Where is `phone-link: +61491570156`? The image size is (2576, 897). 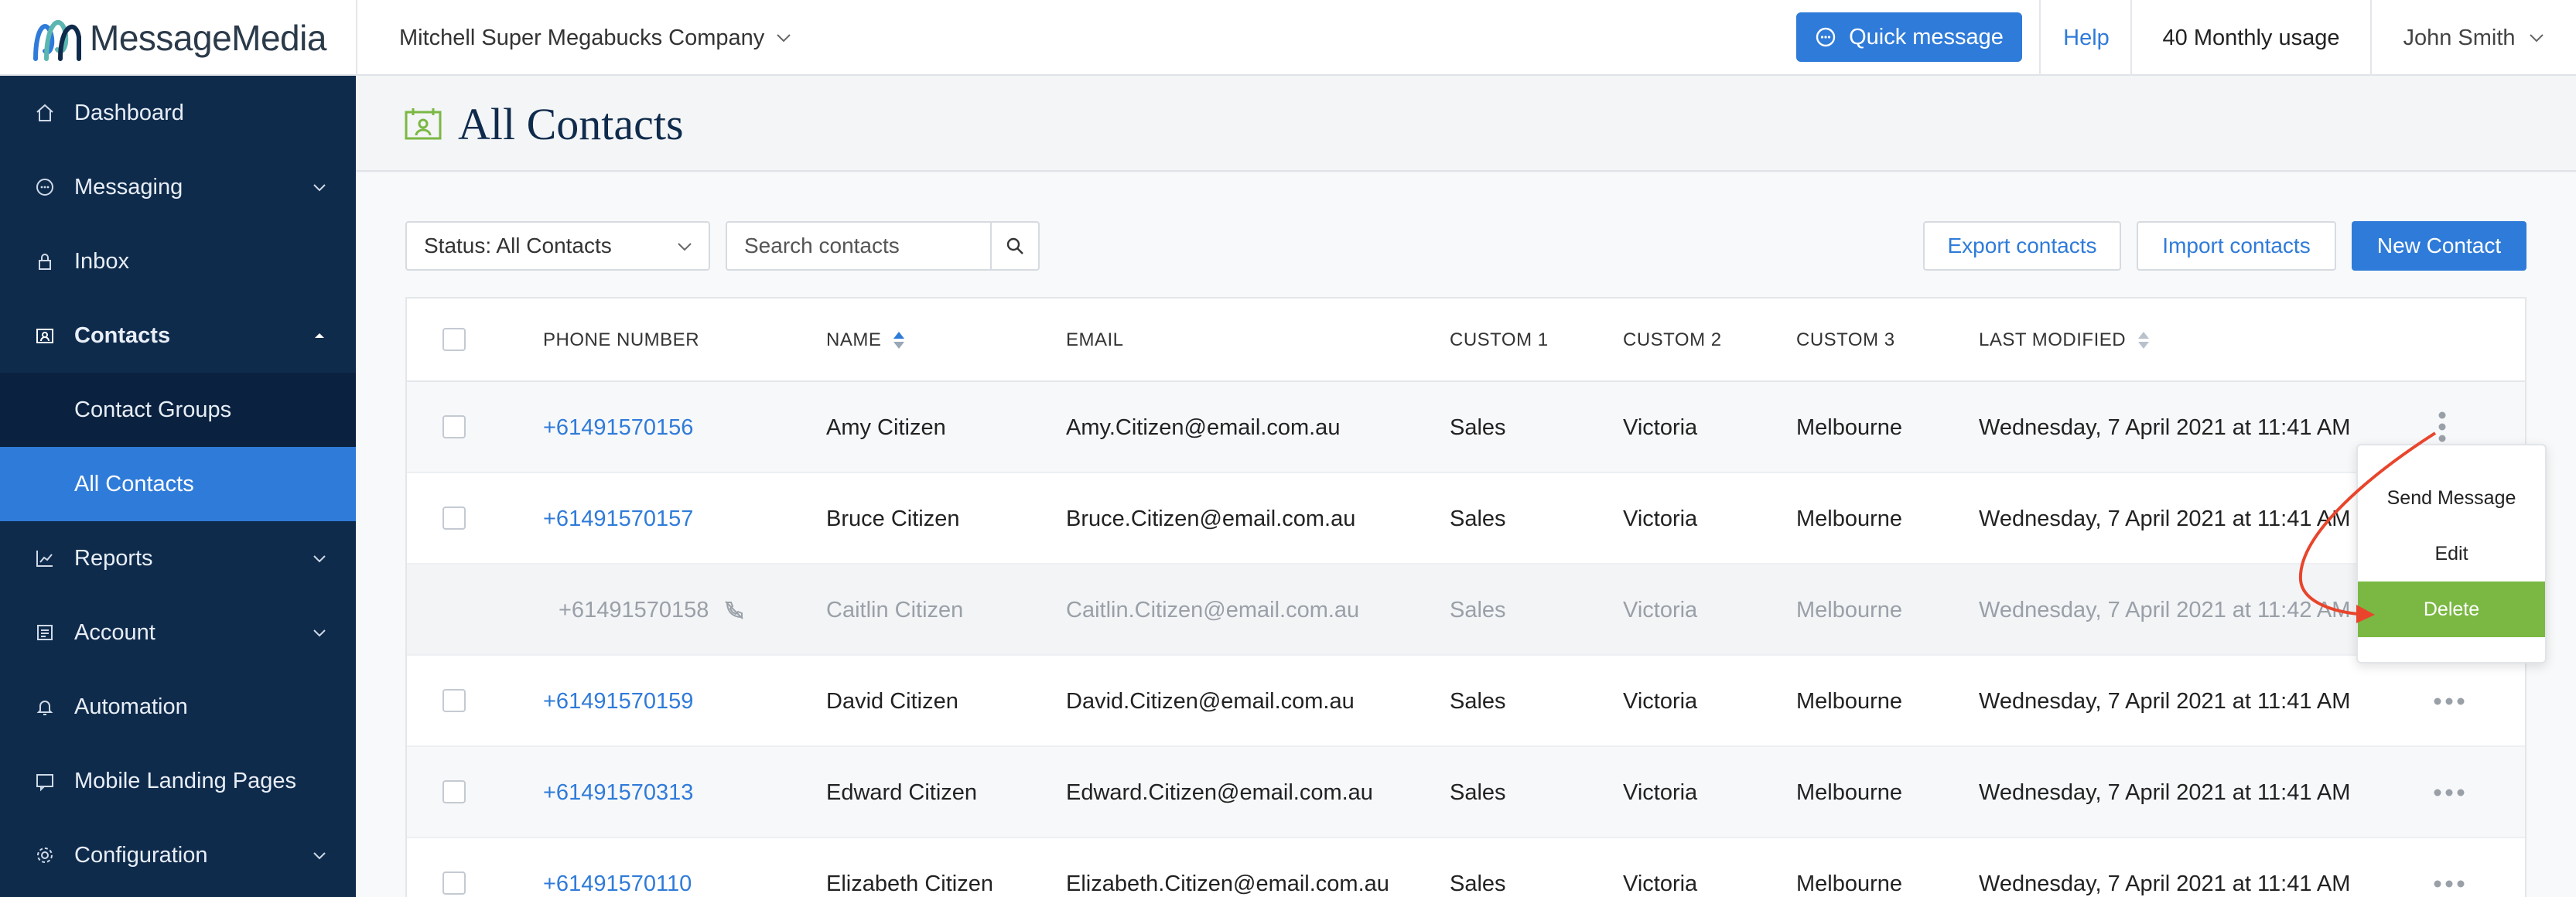
phone-link: +61491570156 is located at coordinates (618, 427).